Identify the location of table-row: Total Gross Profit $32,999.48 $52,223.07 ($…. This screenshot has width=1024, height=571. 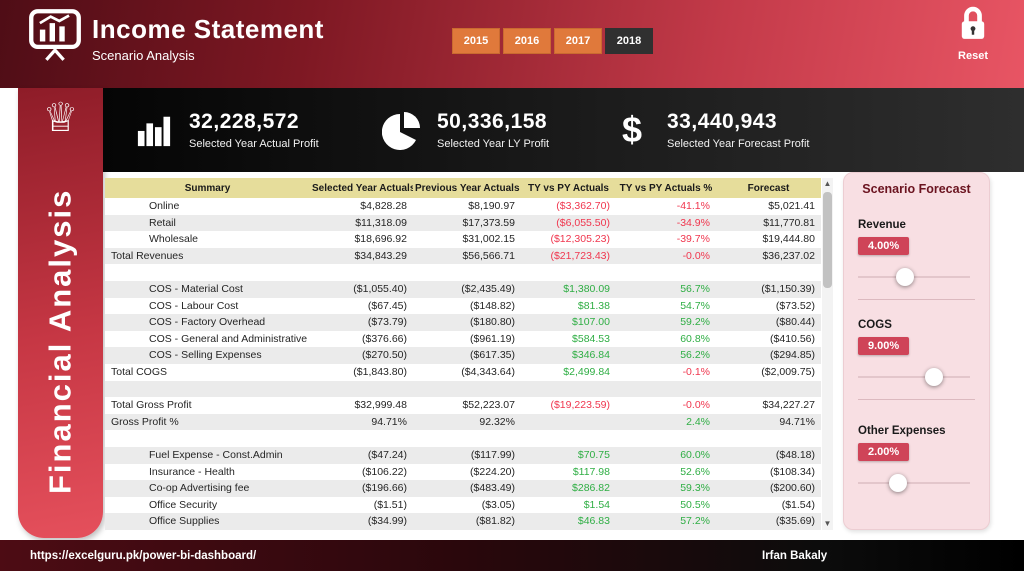
(463, 405).